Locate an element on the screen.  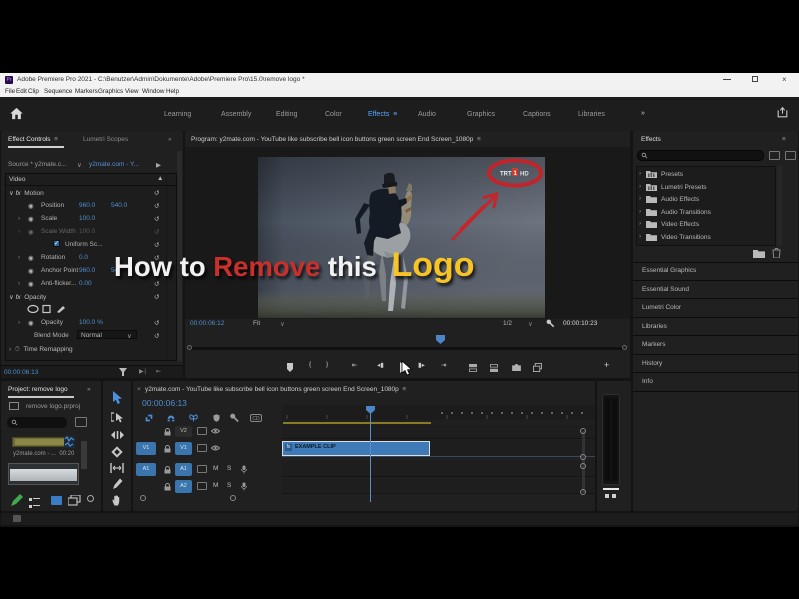
svg-text: HD is located at coordinates (524, 175).